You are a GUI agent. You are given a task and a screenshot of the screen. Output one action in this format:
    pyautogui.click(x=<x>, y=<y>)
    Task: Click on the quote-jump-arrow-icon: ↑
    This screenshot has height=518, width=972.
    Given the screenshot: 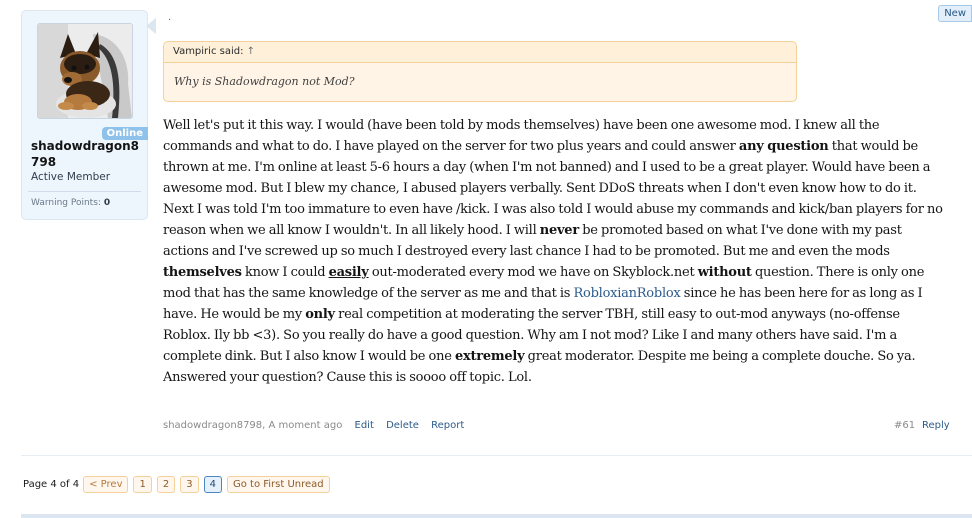 What is the action you would take?
    pyautogui.click(x=251, y=51)
    